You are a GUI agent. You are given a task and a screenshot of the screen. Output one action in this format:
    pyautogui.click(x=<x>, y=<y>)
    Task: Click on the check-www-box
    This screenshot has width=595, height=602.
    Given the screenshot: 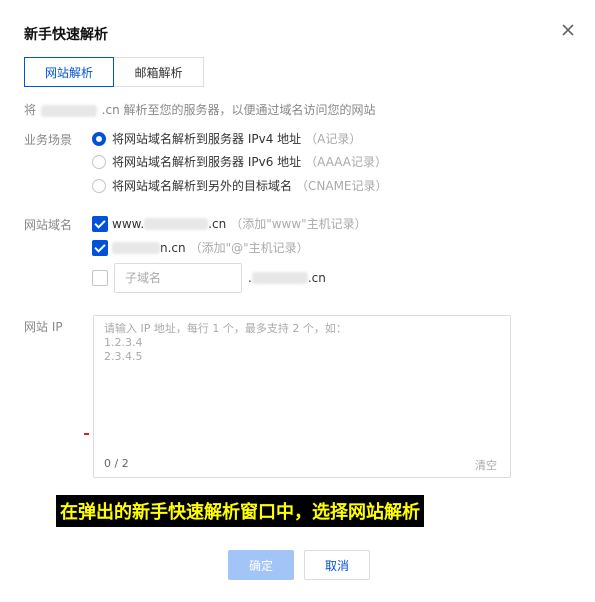 What is the action you would take?
    pyautogui.click(x=100, y=223)
    